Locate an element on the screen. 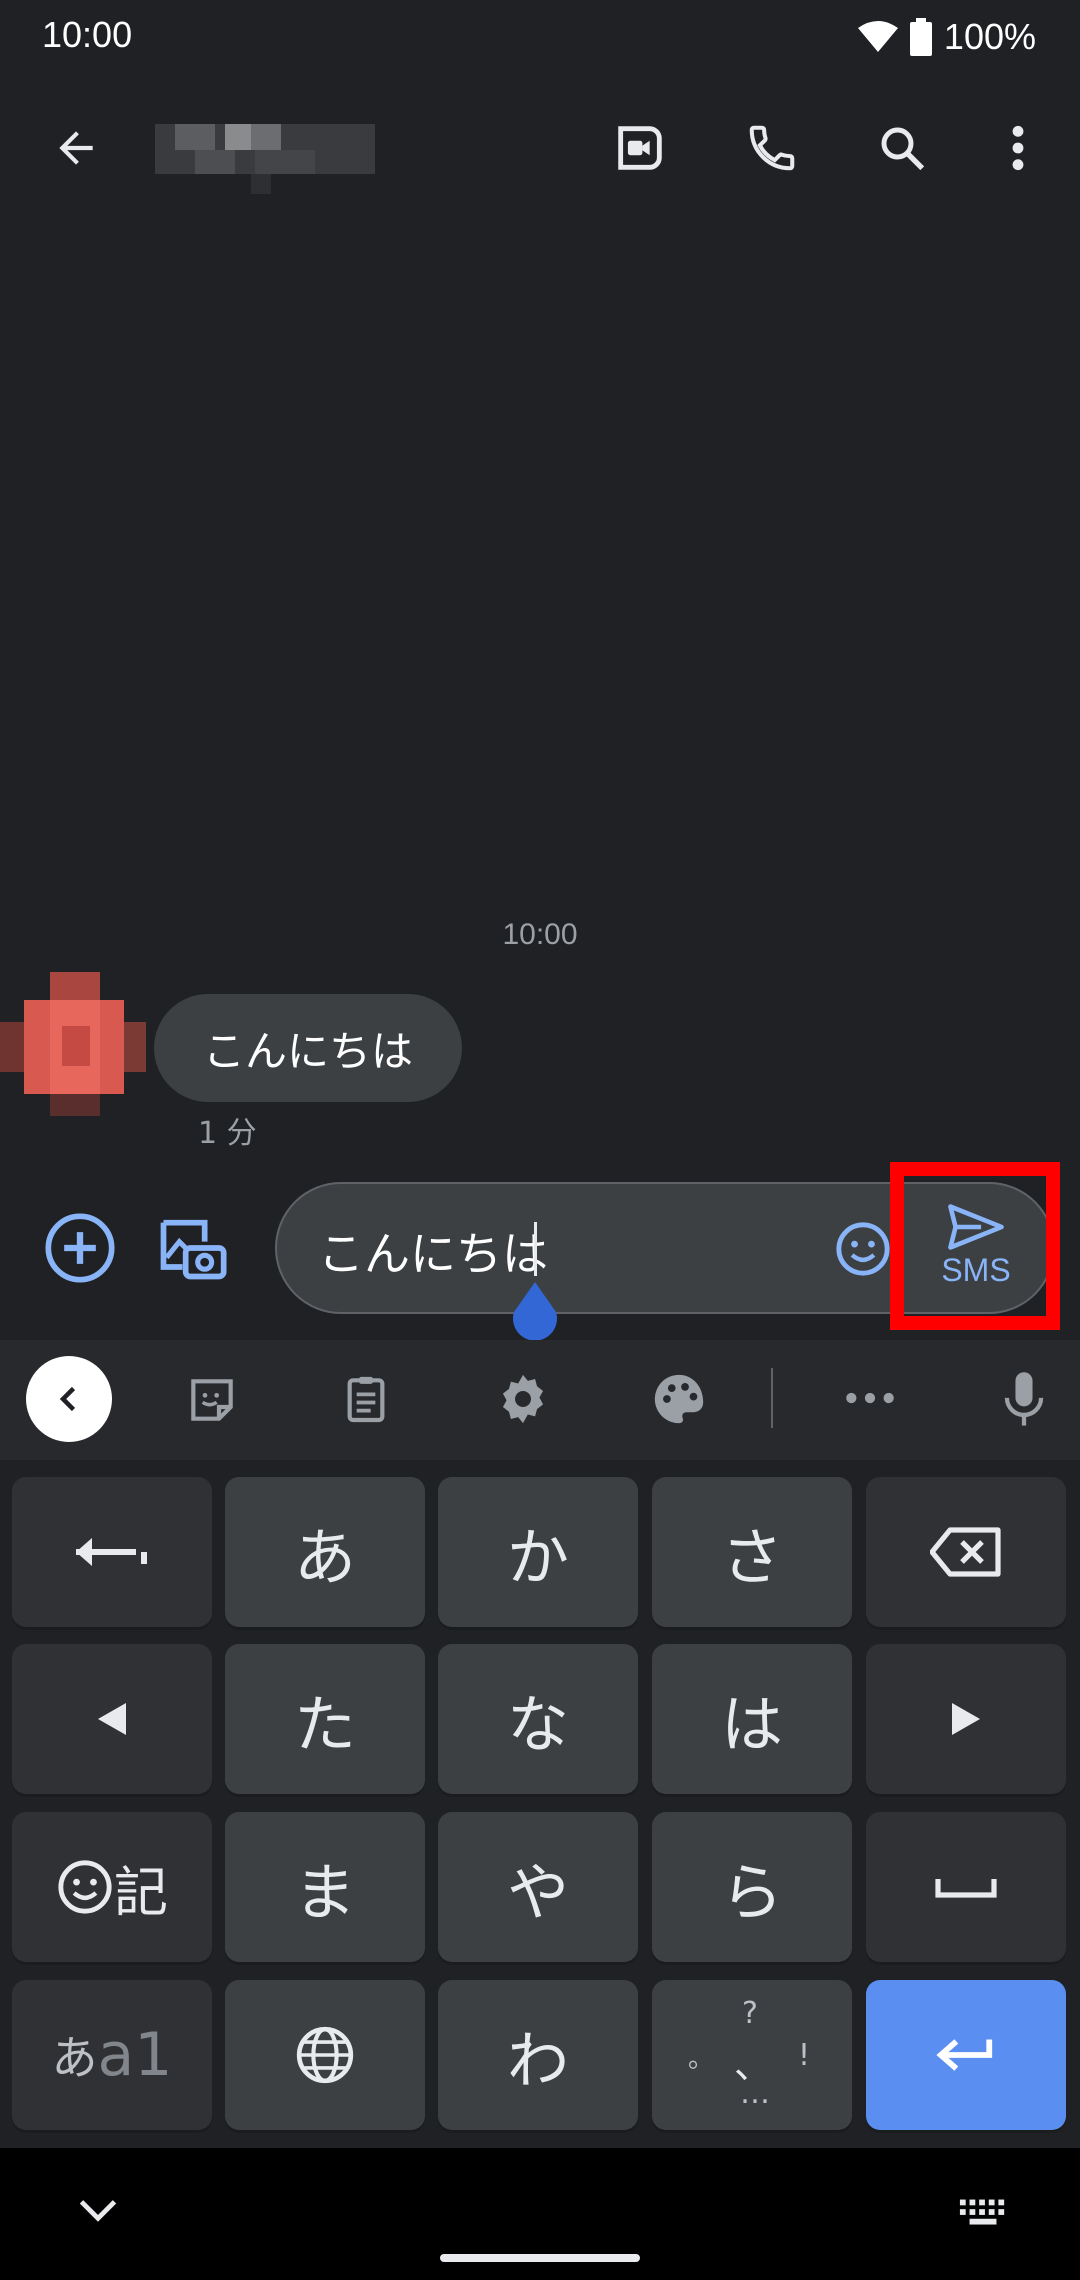  mode-alpha-label: a1 is located at coordinates (135, 2055).